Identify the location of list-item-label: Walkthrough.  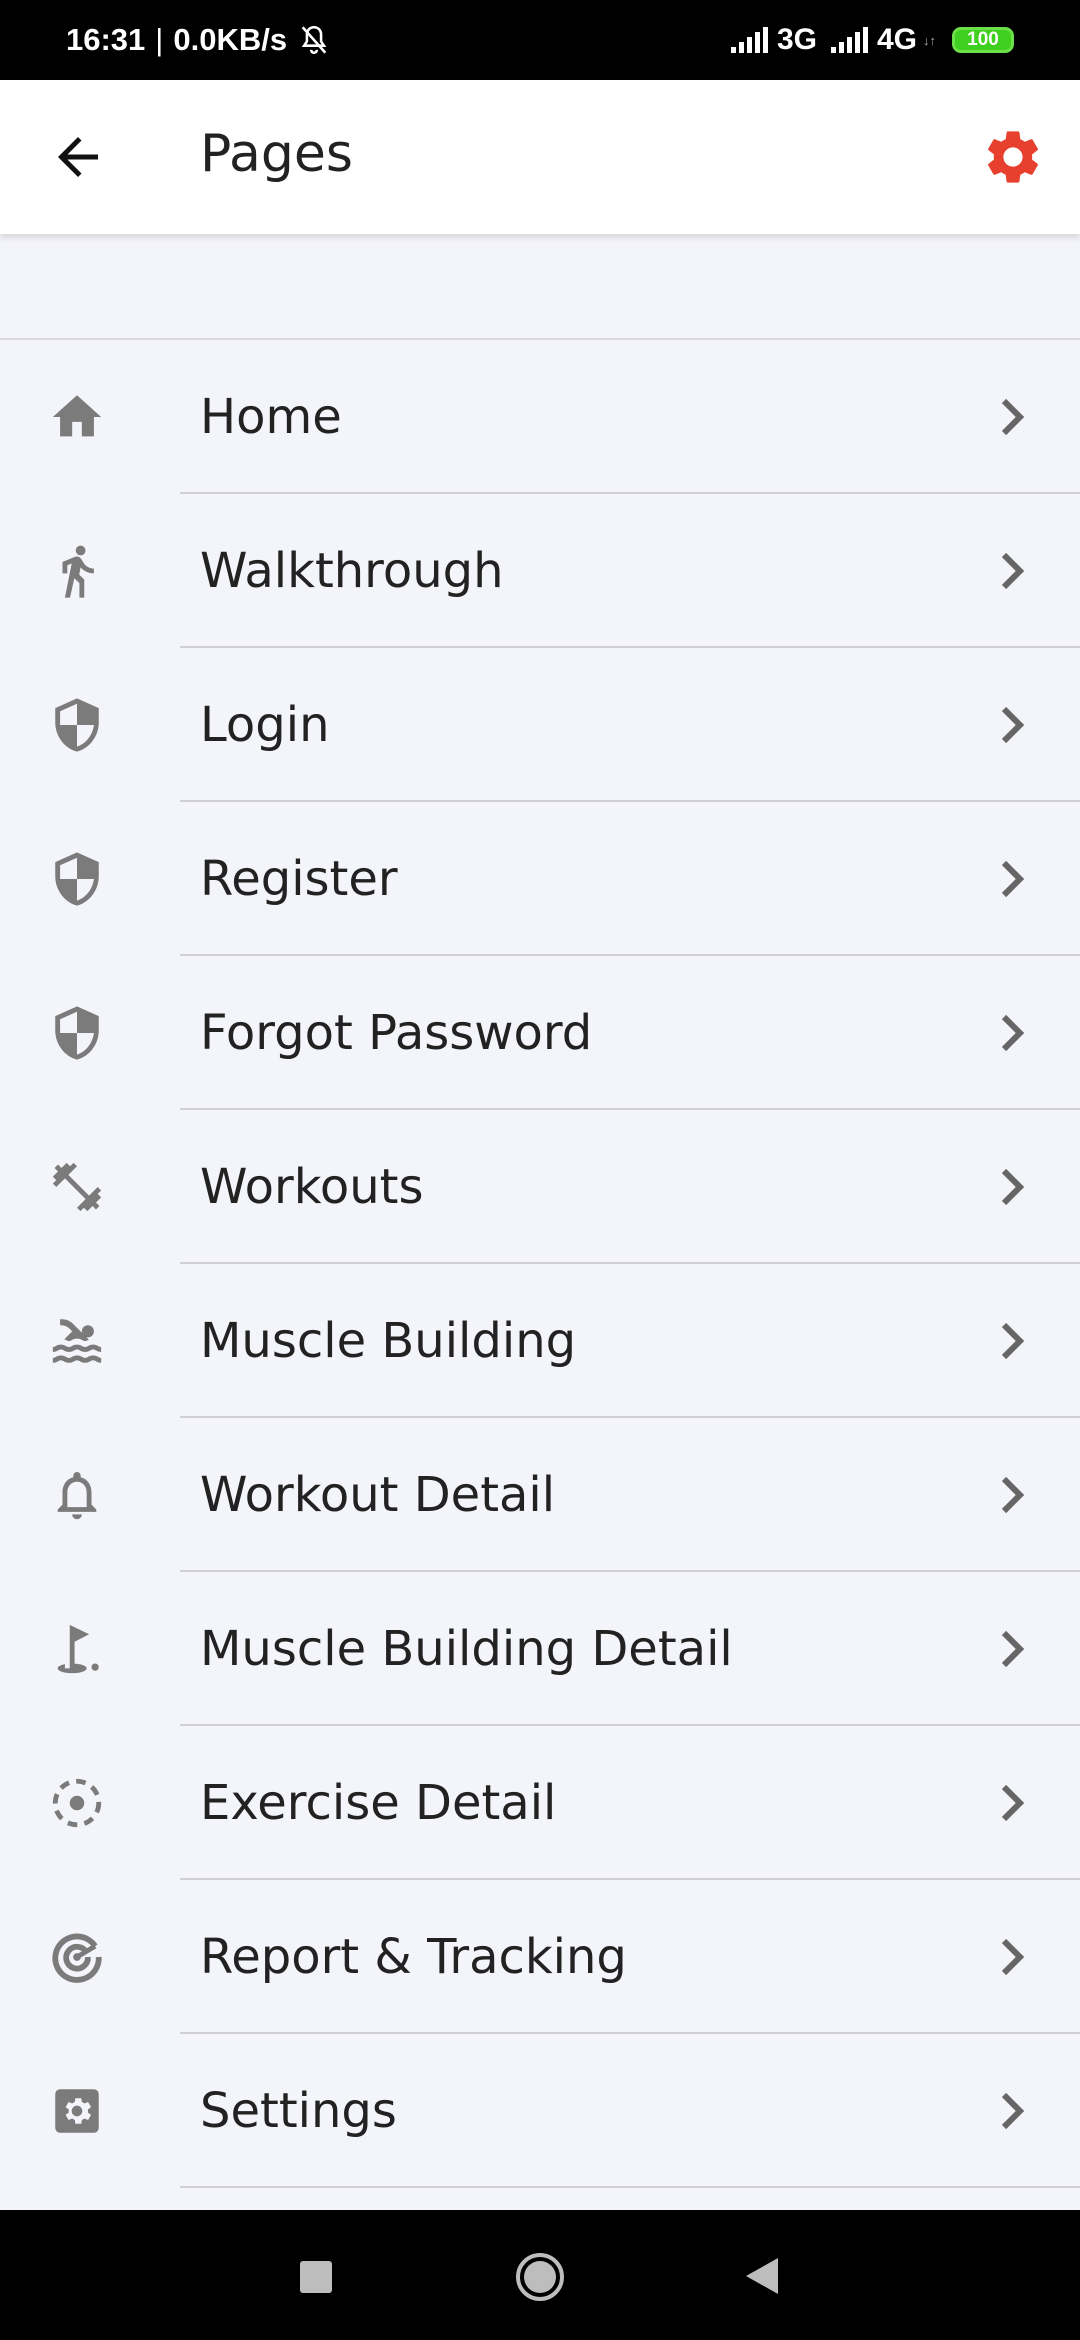
(352, 571).